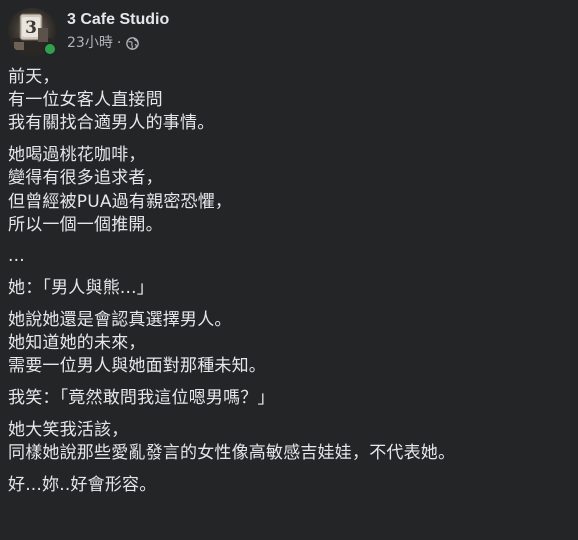 The height and width of the screenshot is (540, 578). What do you see at coordinates (85, 100) in the screenshot?
I see `post-text-line: 有一位女客人直接問` at bounding box center [85, 100].